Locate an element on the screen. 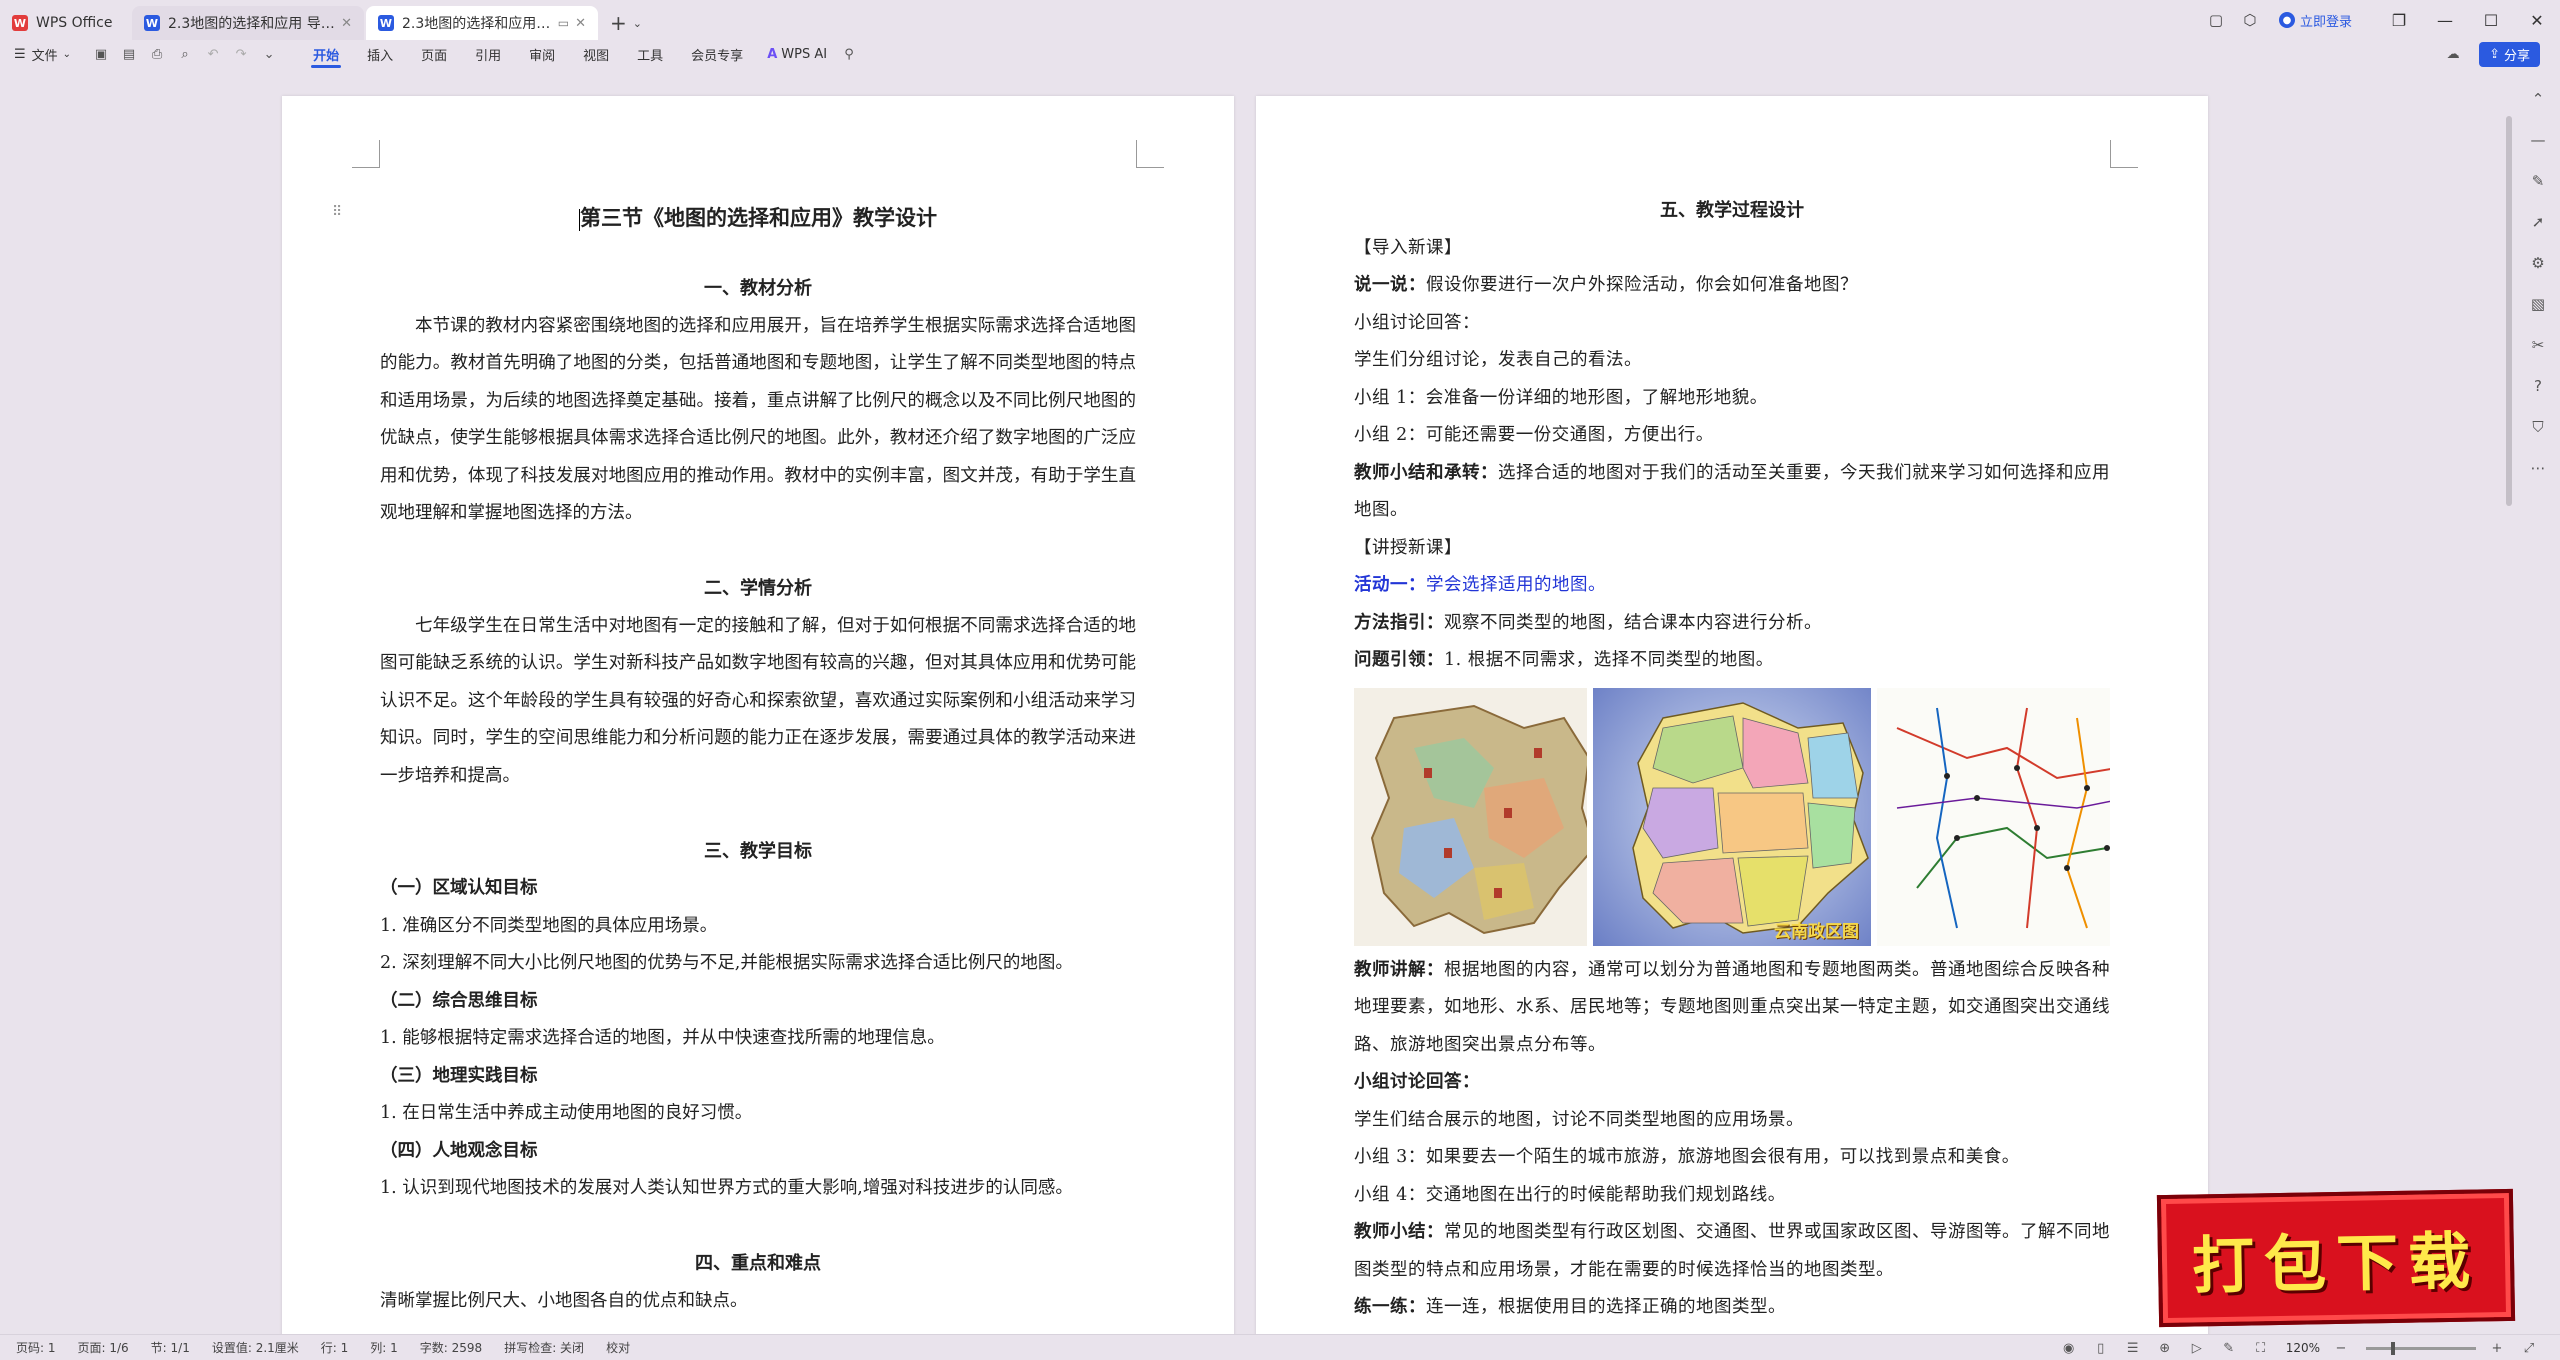 Image resolution: width=2560 pixels, height=1360 pixels. write-mode-icon: ✎ is located at coordinates (2229, 1348).